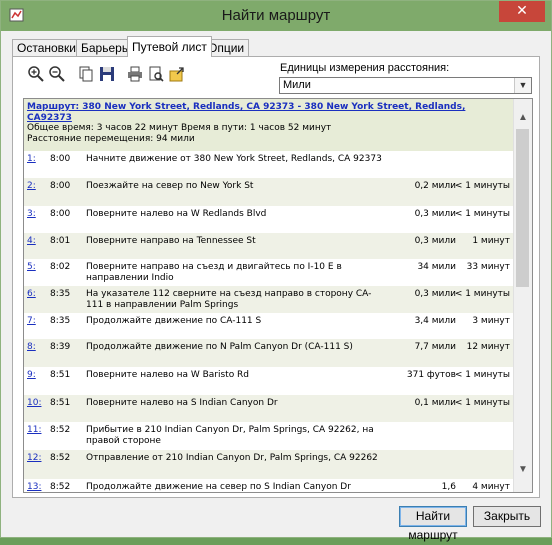 The height and width of the screenshot is (545, 552). What do you see at coordinates (171, 241) in the screenshot?
I see `step-description: Поверните направо на Tennessee St` at bounding box center [171, 241].